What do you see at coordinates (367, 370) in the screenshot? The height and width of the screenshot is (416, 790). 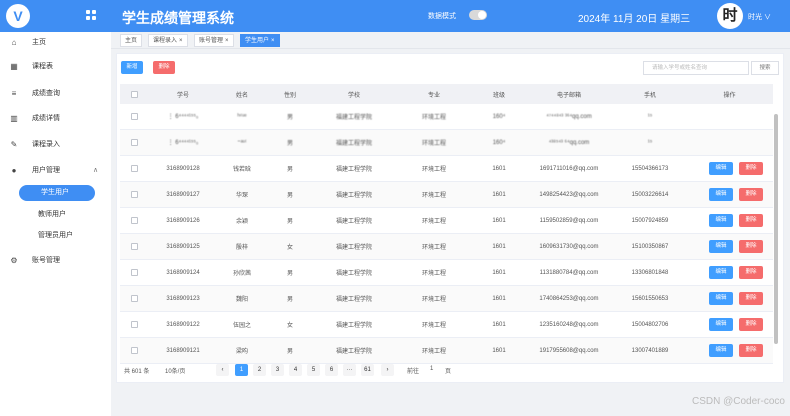 I see `page-button: 61` at bounding box center [367, 370].